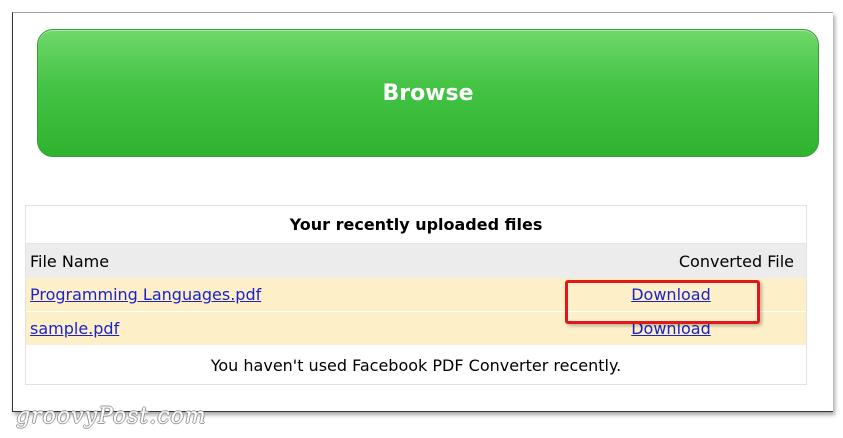 Image resolution: width=843 pixels, height=438 pixels. I want to click on download-link-sample: Download, so click(671, 328).